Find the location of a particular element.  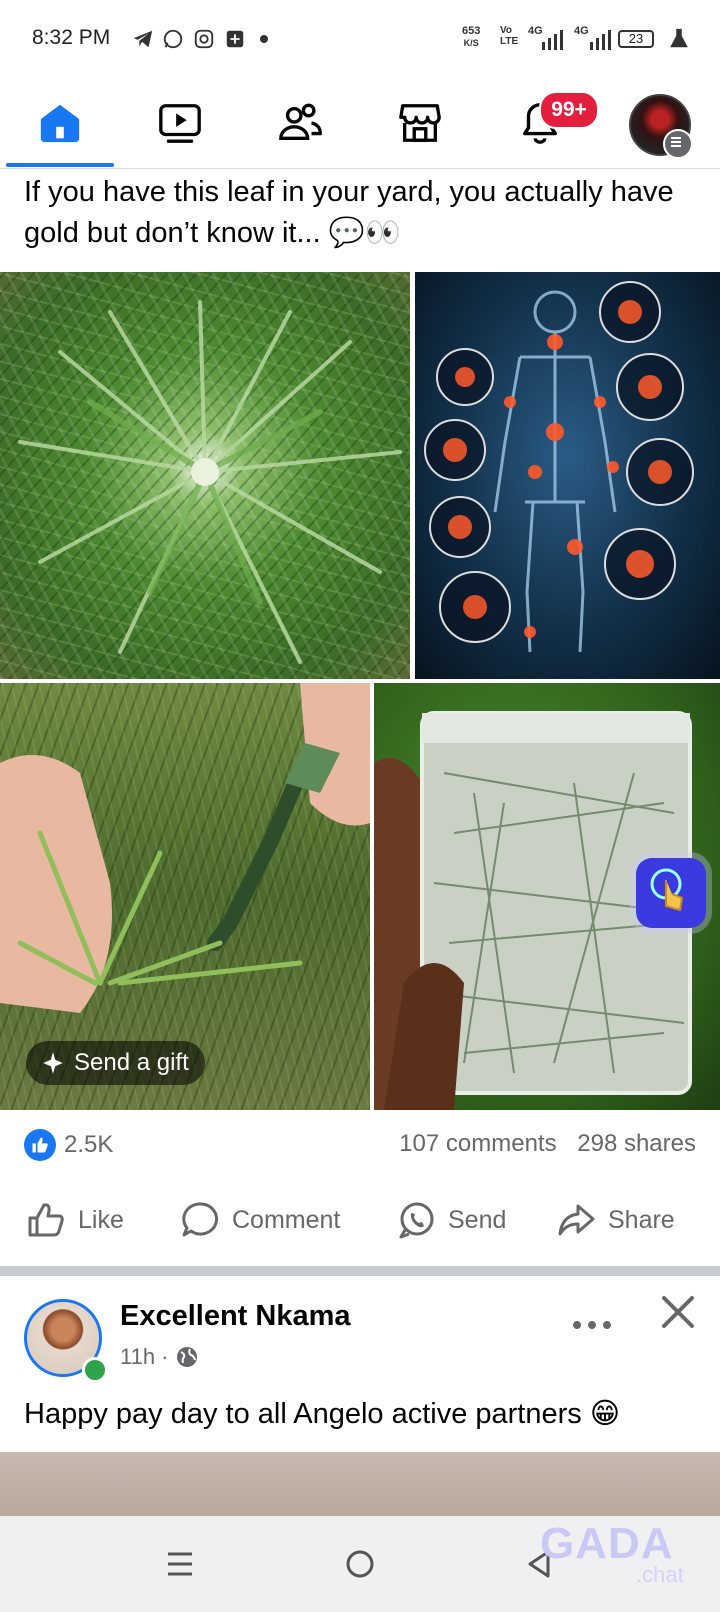

post-photo-skeleton is located at coordinates (567, 475).